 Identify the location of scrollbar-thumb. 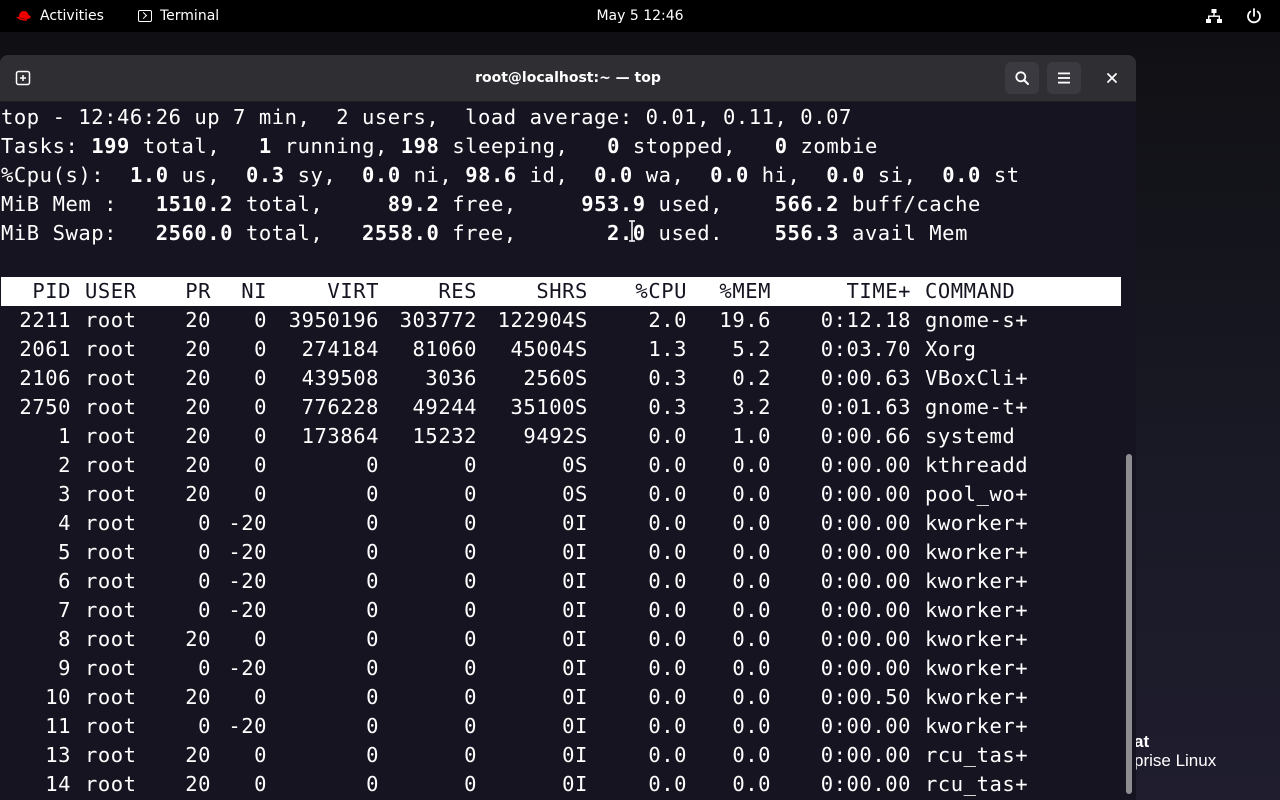
(1129, 624).